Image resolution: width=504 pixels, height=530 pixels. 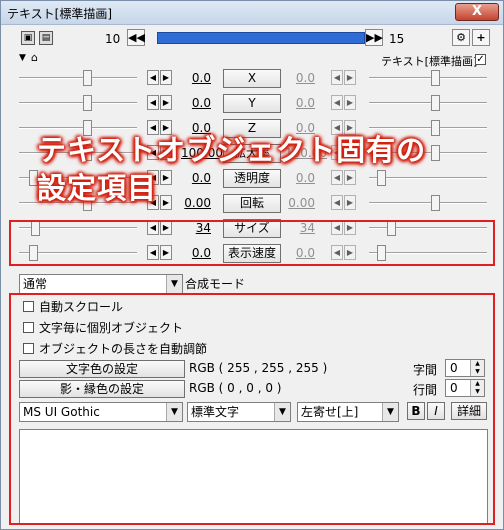 What do you see at coordinates (252, 103) in the screenshot?
I see `param-name-button: Y` at bounding box center [252, 103].